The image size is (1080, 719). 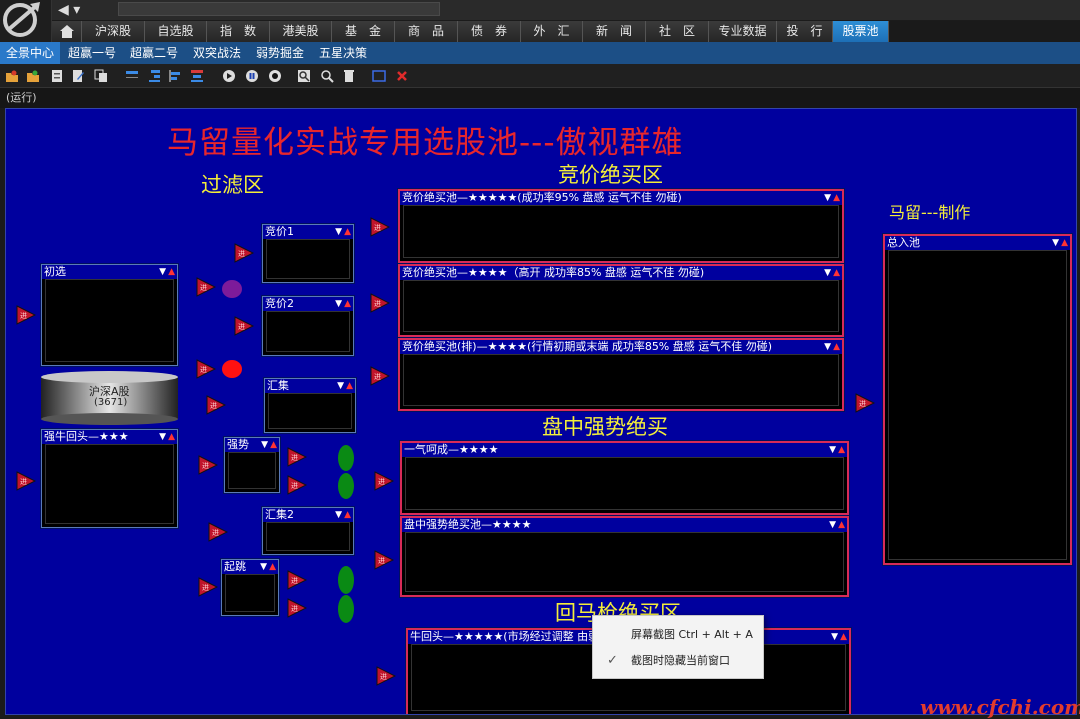 I want to click on history-dropdown-icon: ▾, so click(x=76, y=10).